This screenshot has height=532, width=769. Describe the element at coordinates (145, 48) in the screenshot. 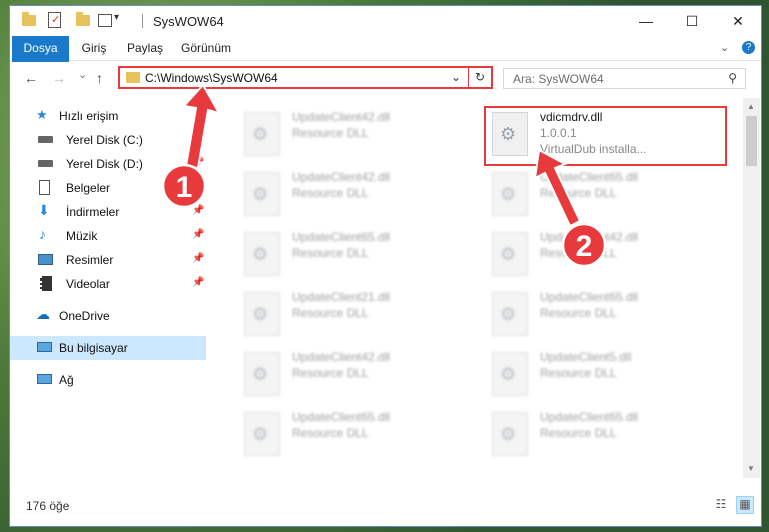

I see `tab-share: Paylaş` at that location.